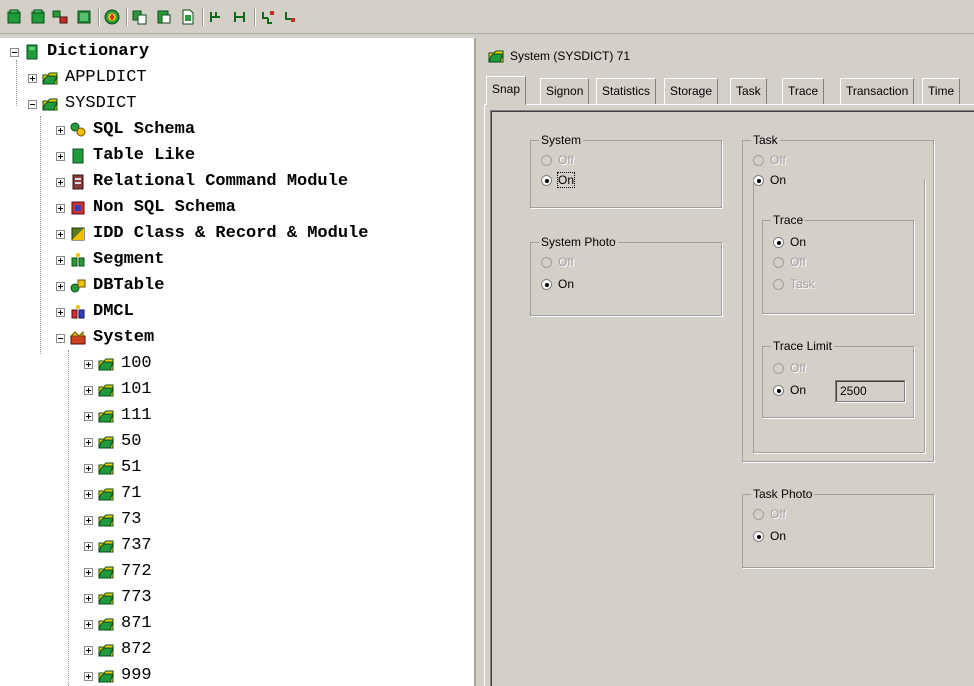 The height and width of the screenshot is (686, 974). Describe the element at coordinates (118, 624) in the screenshot. I see `tree-node-system-item: 871` at that location.